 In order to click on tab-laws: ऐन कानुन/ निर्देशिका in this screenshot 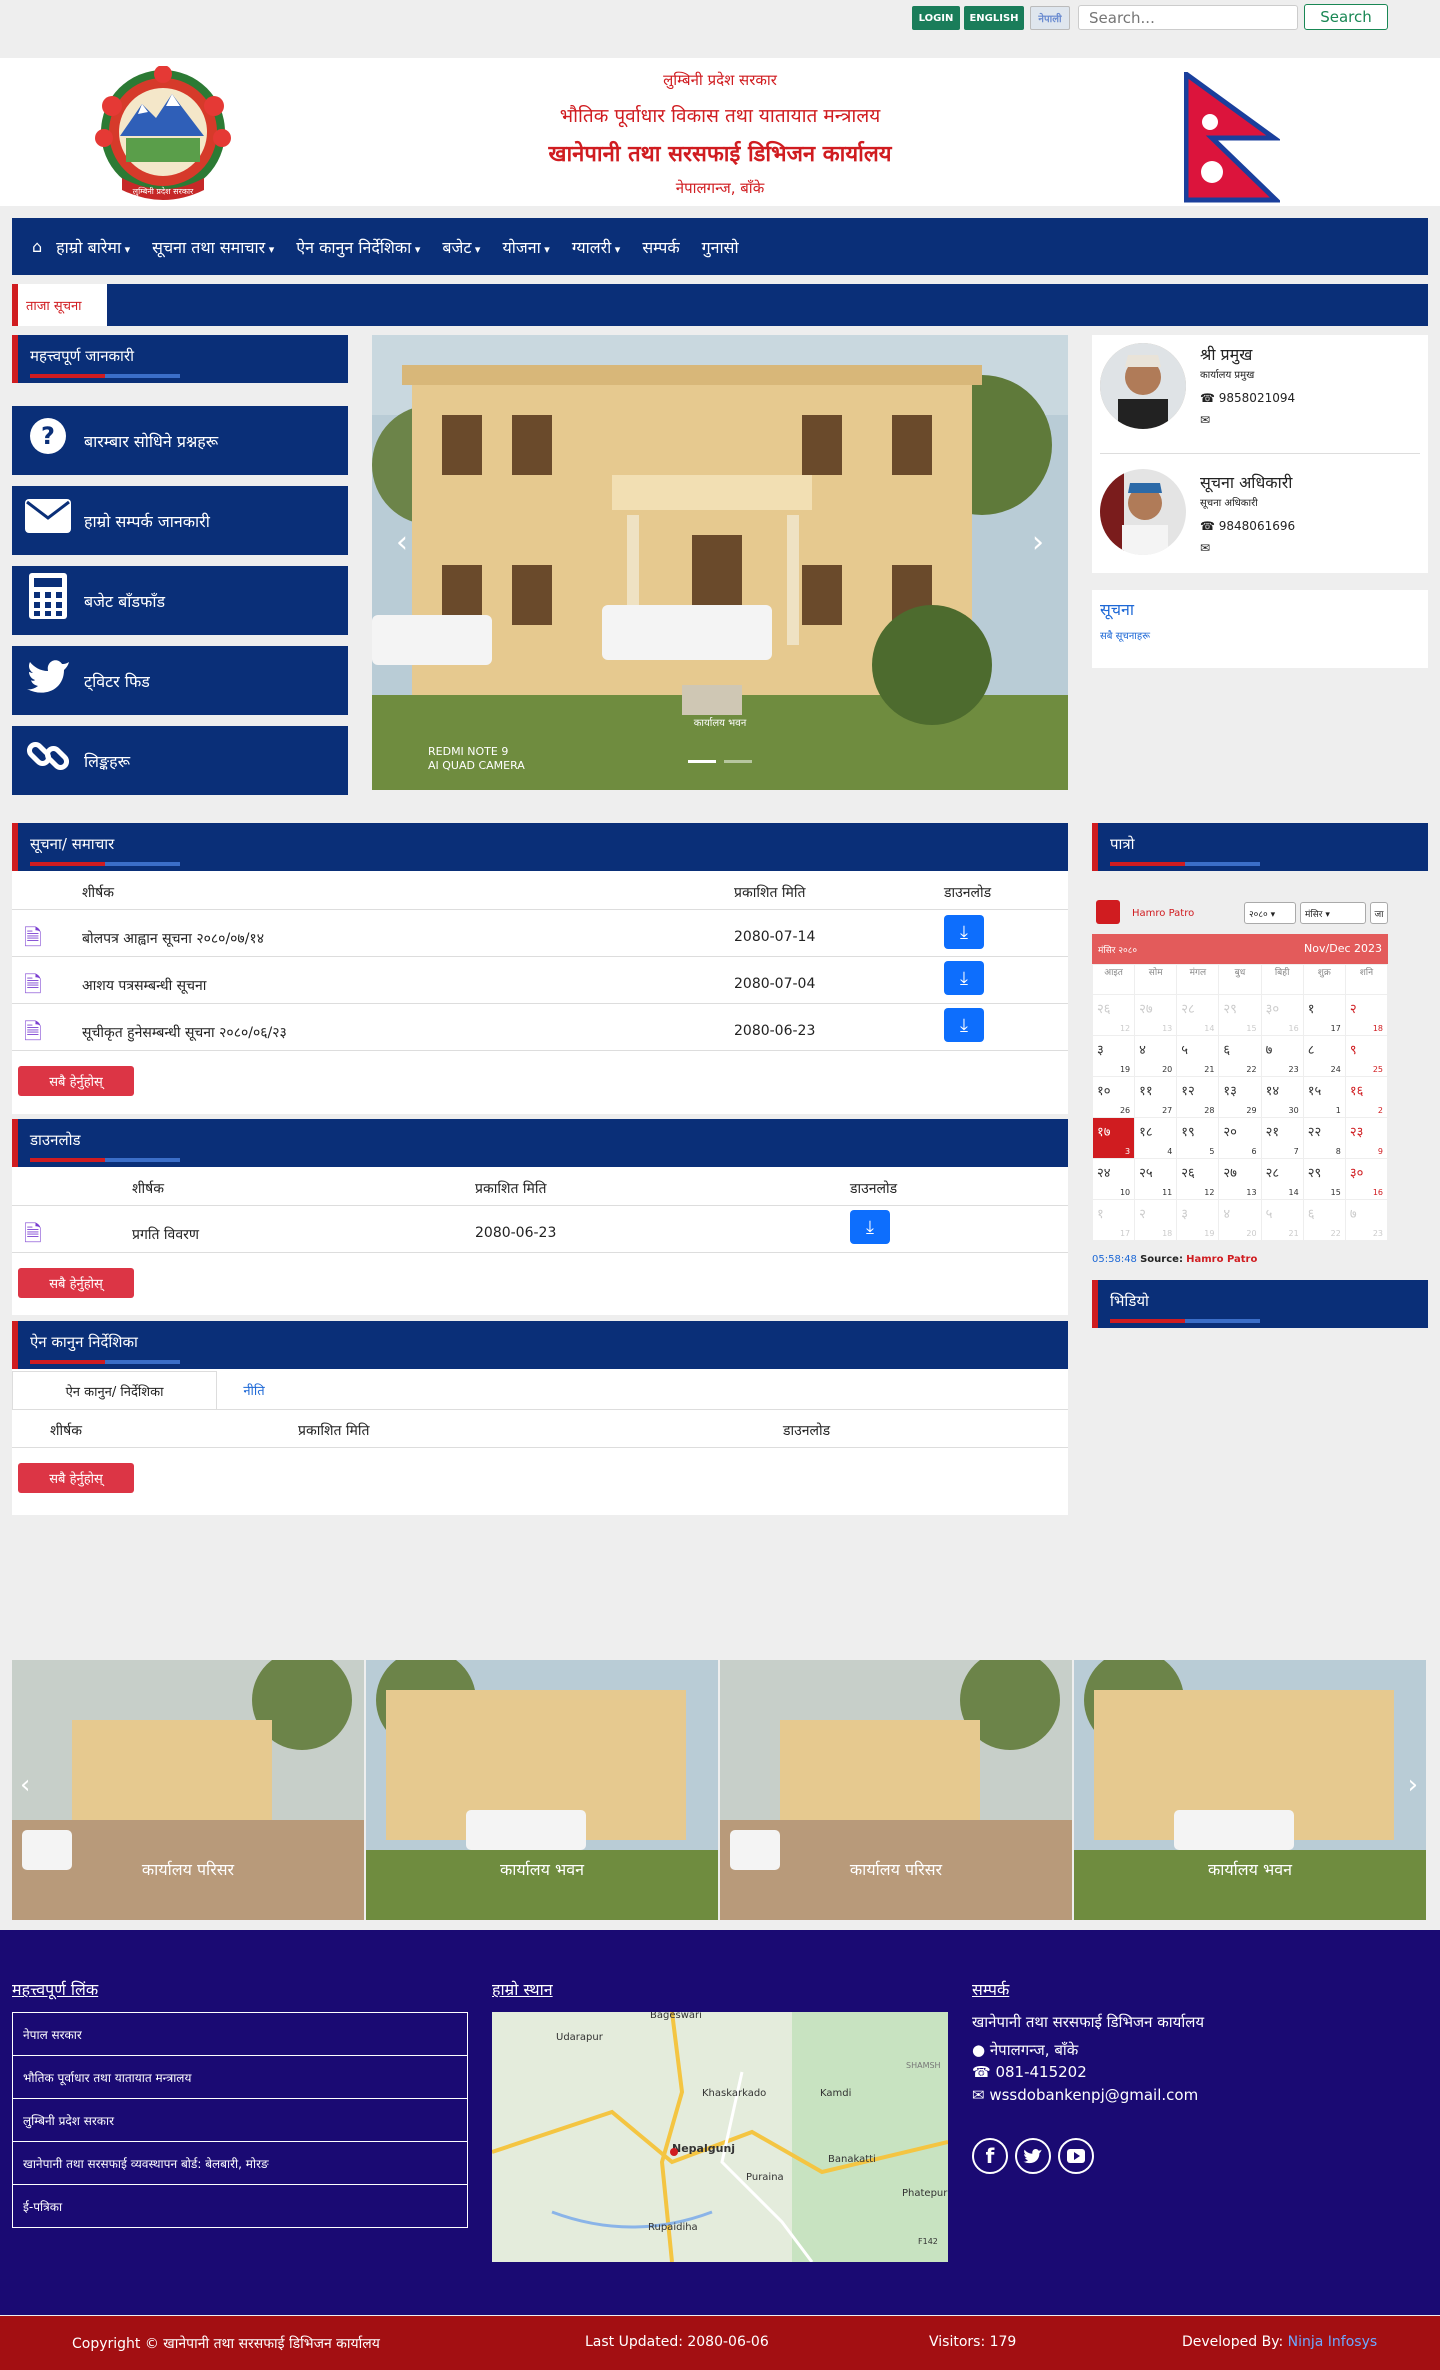, I will do `click(114, 1390)`.